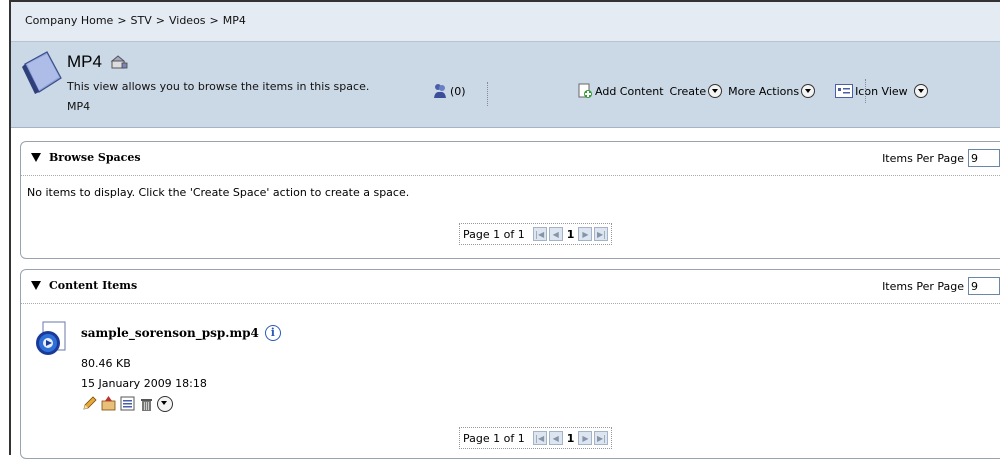 The height and width of the screenshot is (459, 1000). What do you see at coordinates (510, 159) in the screenshot?
I see `browse-spaces-header: Browse Spaces Items Per Page` at bounding box center [510, 159].